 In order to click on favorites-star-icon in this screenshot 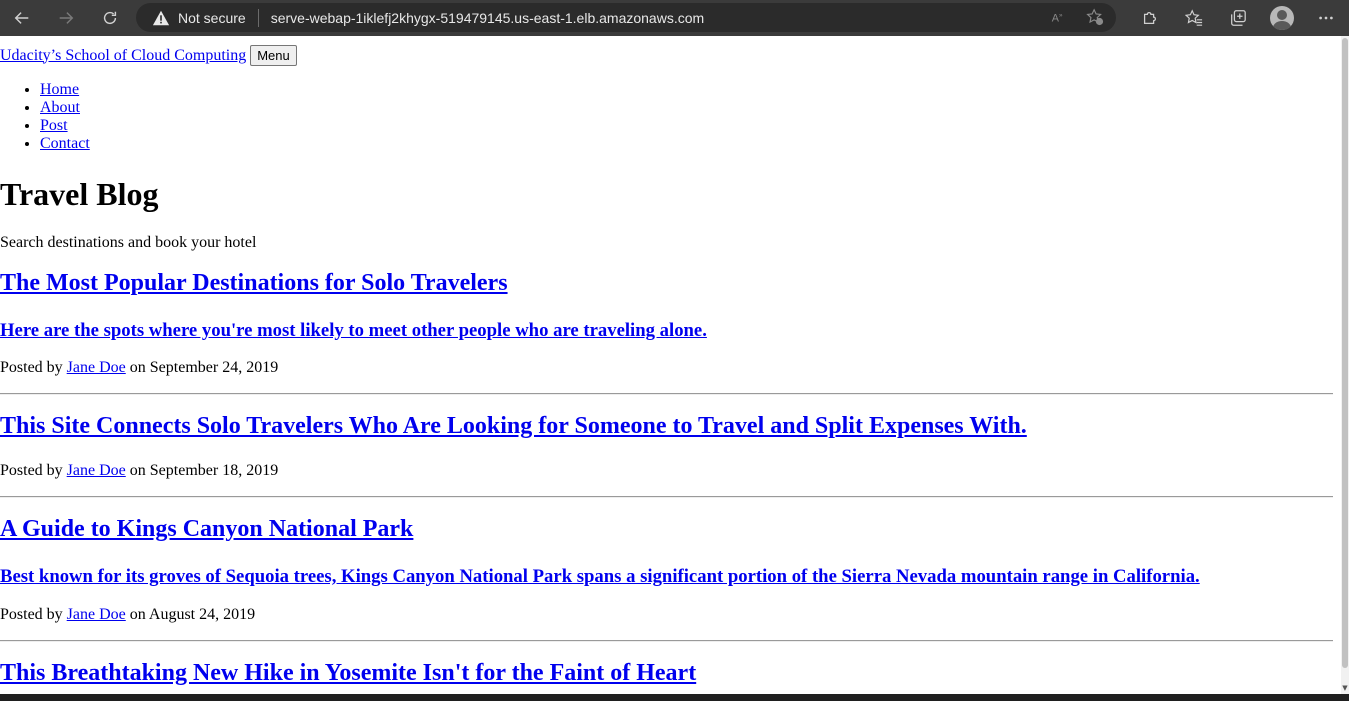, I will do `click(1194, 17)`.